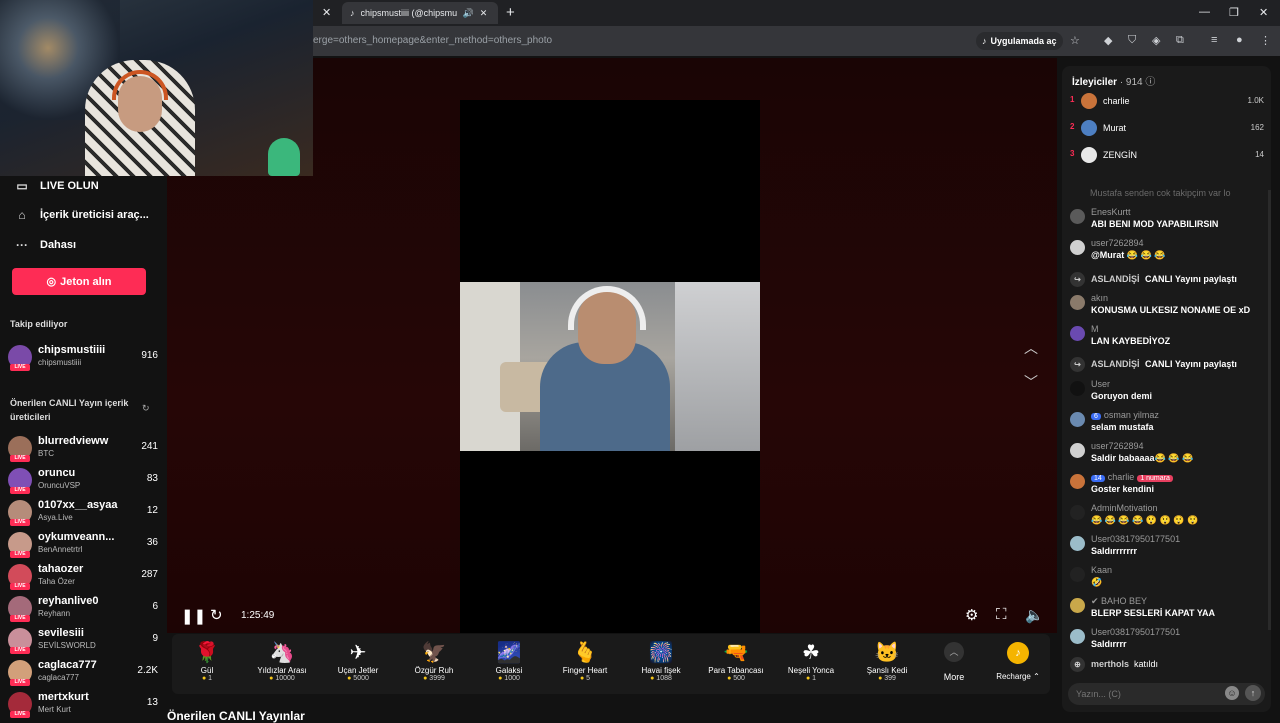  What do you see at coordinates (1253, 693) in the screenshot?
I see `send-arrow-icon: ↑` at bounding box center [1253, 693].